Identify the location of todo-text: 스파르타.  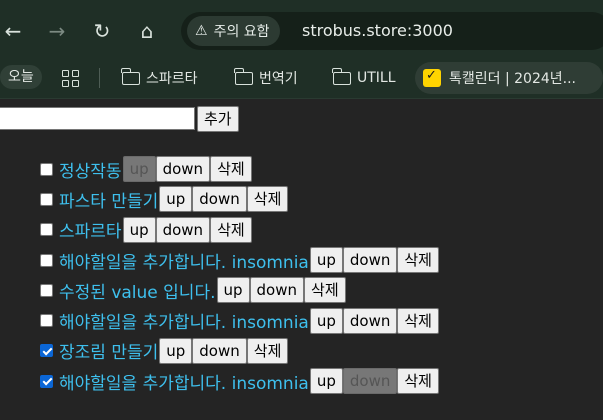
(90, 232).